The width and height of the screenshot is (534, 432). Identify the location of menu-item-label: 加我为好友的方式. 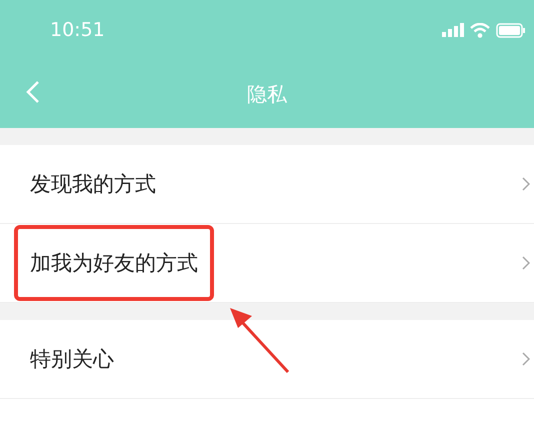
(114, 263).